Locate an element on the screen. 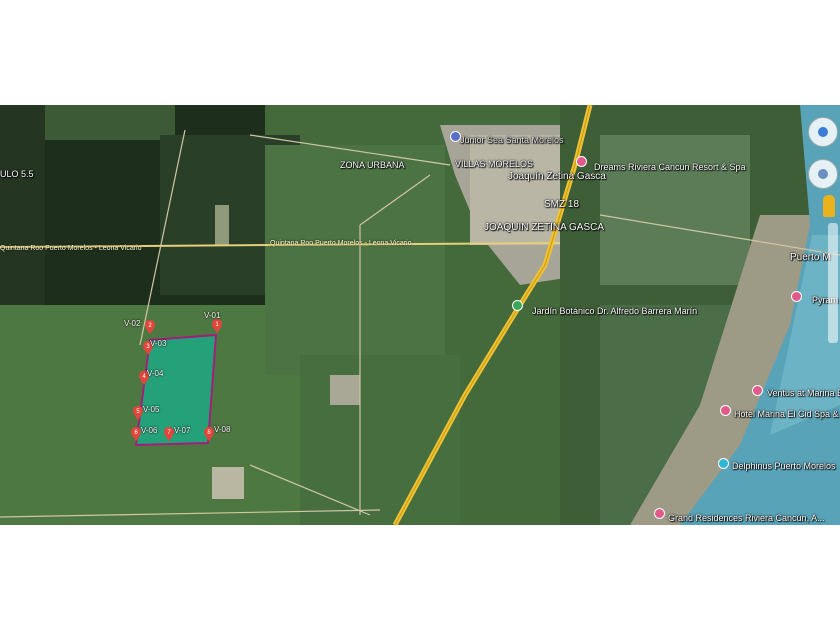 The image size is (840, 630). poi-pin-pyramid is located at coordinates (796, 296).